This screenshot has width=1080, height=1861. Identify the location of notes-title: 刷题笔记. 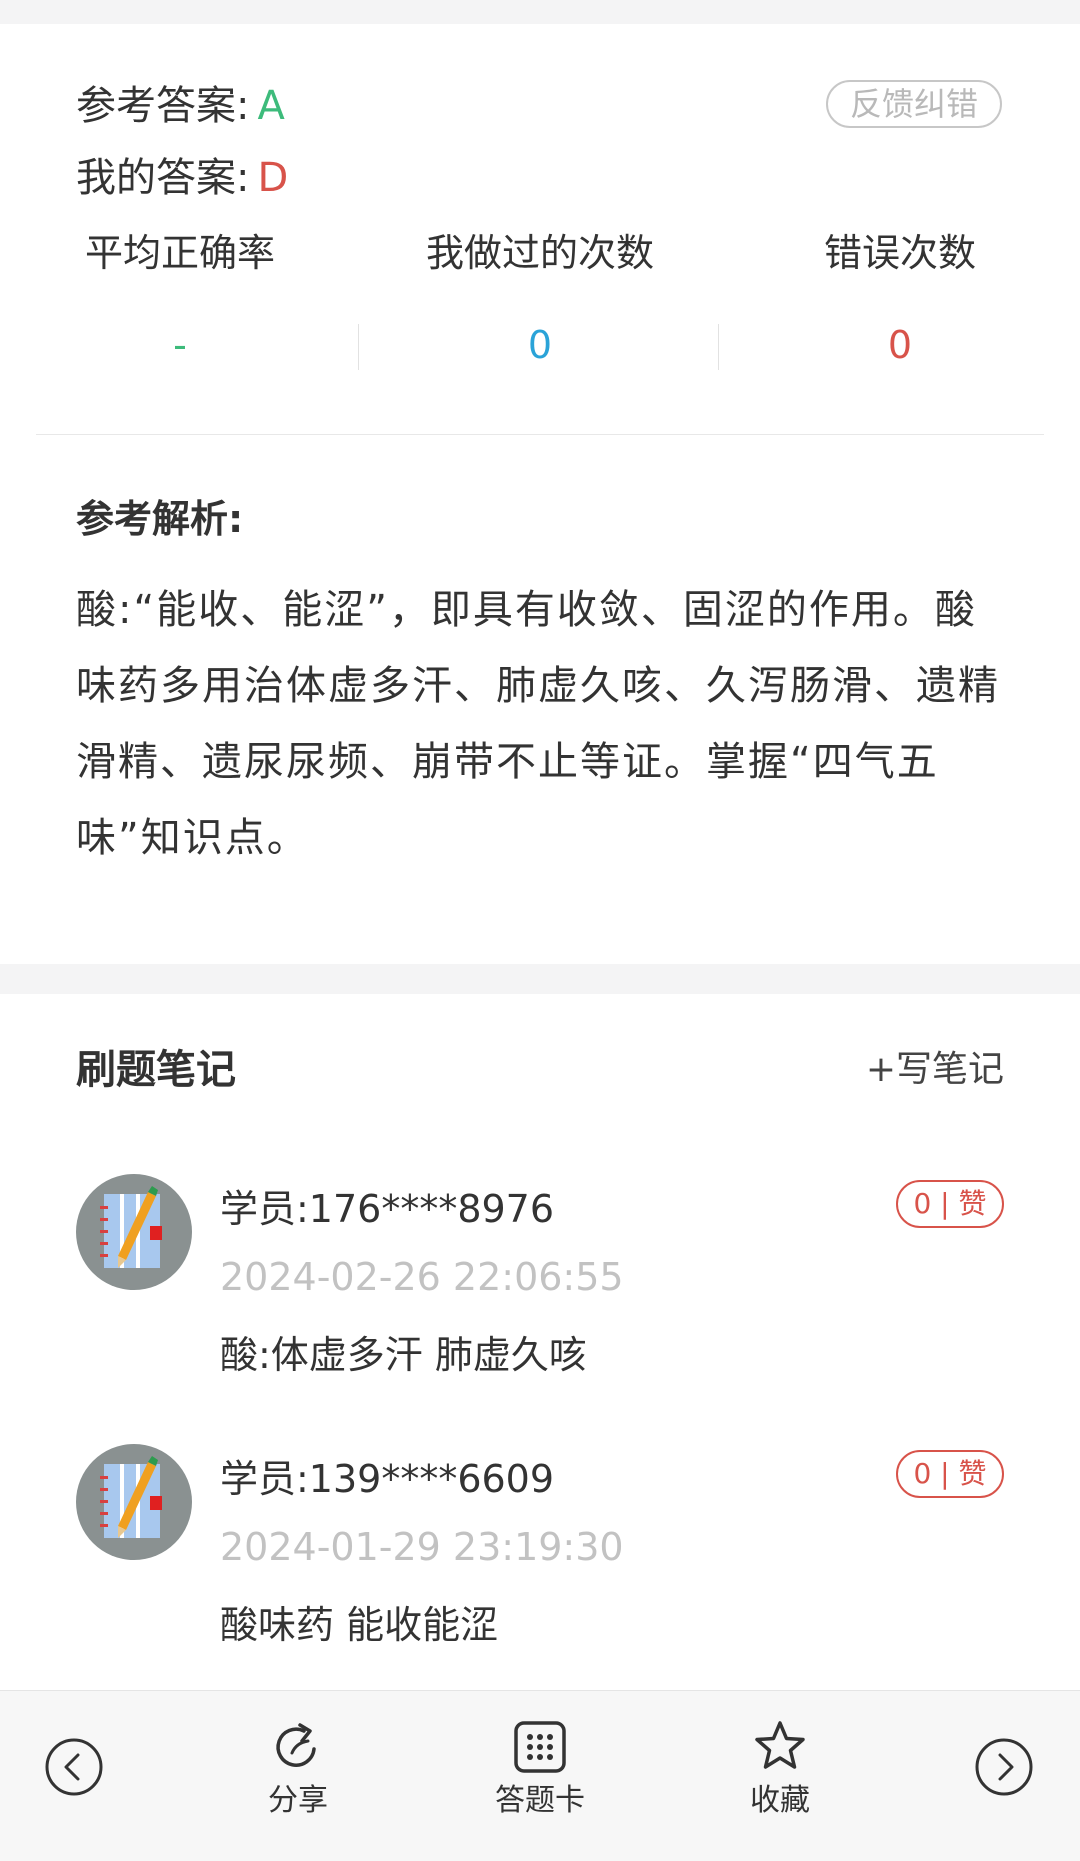
(156, 1070).